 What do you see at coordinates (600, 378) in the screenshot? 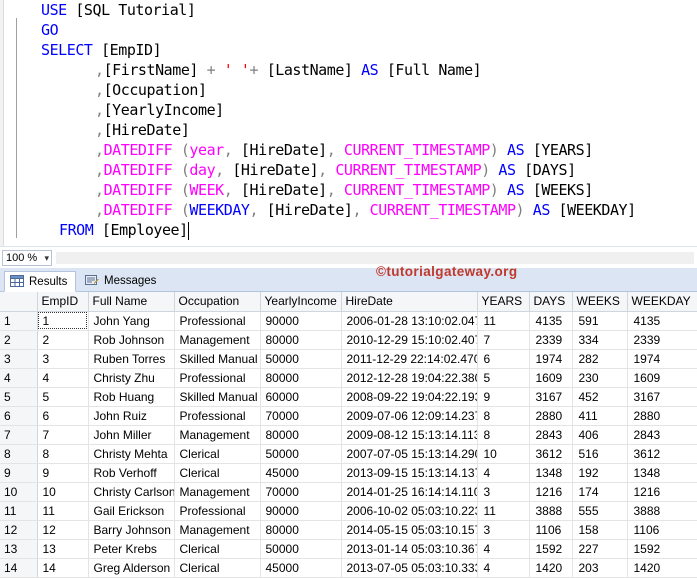
I see `table-cell: 230` at bounding box center [600, 378].